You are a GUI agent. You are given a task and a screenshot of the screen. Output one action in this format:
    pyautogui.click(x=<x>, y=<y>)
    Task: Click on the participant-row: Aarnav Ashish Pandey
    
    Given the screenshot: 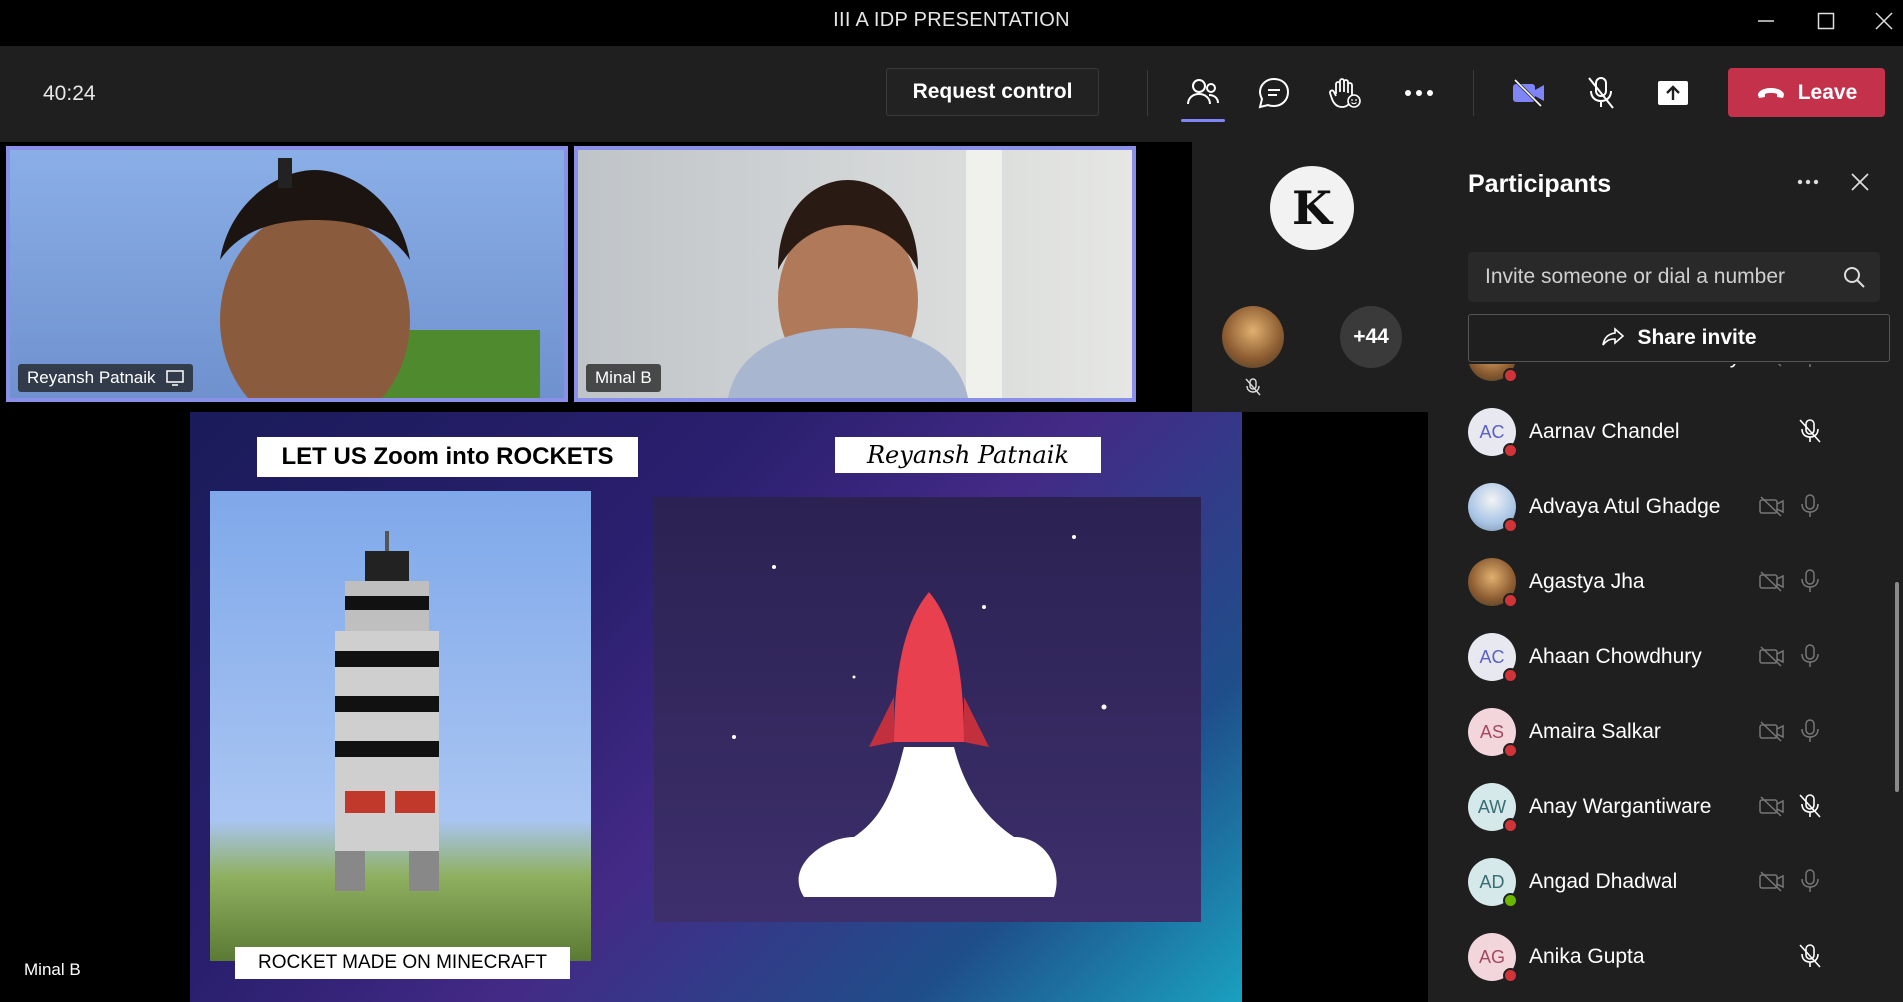 What is the action you would take?
    pyautogui.click(x=1678, y=375)
    